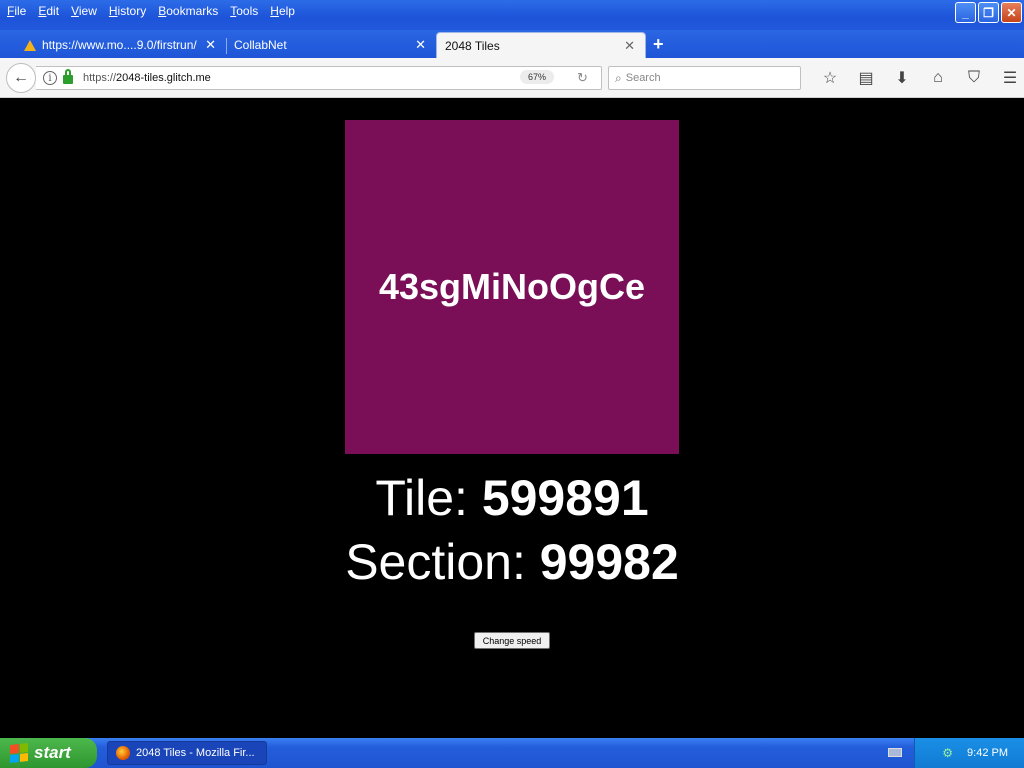  Describe the element at coordinates (704, 78) in the screenshot. I see `search-input: ⌕ Search` at that location.